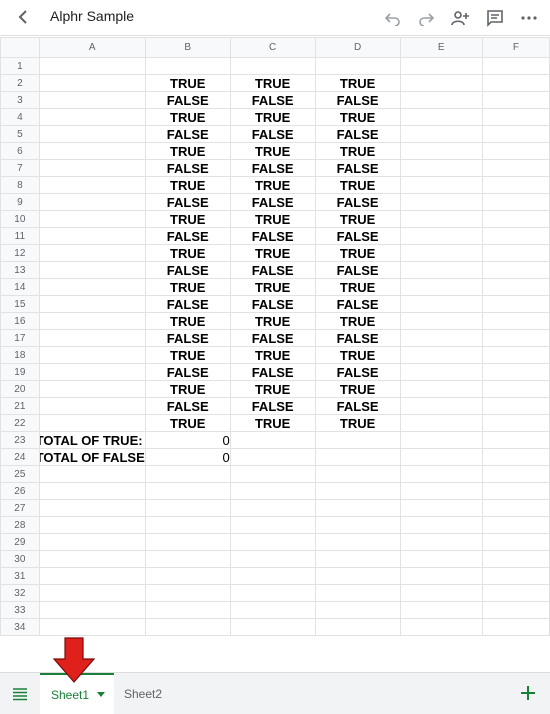 The width and height of the screenshot is (550, 714). What do you see at coordinates (20, 355) in the screenshot?
I see `row-header: 18` at bounding box center [20, 355].